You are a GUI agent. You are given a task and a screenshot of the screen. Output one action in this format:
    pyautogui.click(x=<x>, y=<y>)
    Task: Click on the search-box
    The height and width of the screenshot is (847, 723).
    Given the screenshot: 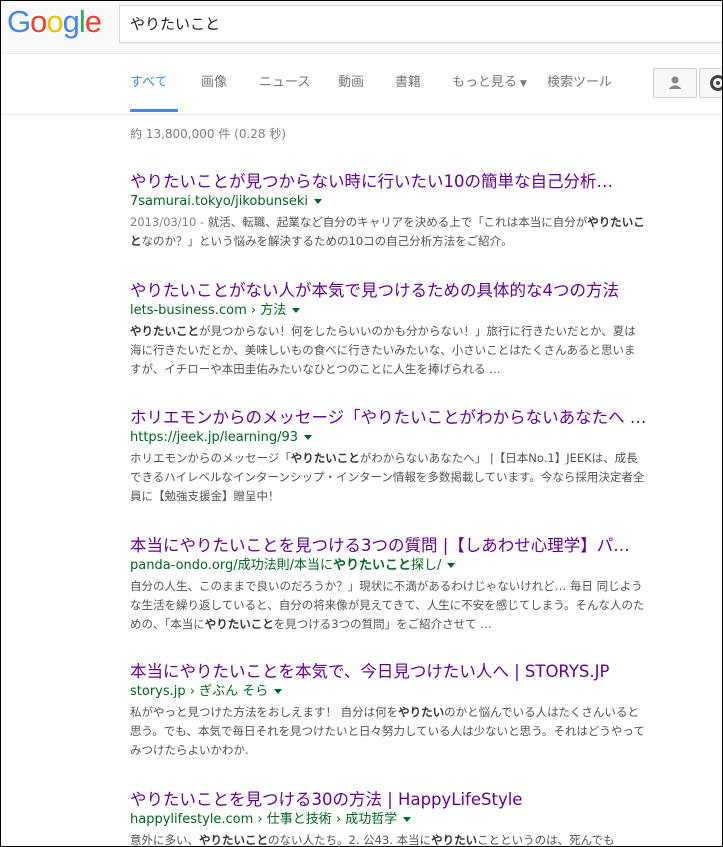 What is the action you would take?
    pyautogui.click(x=420, y=24)
    